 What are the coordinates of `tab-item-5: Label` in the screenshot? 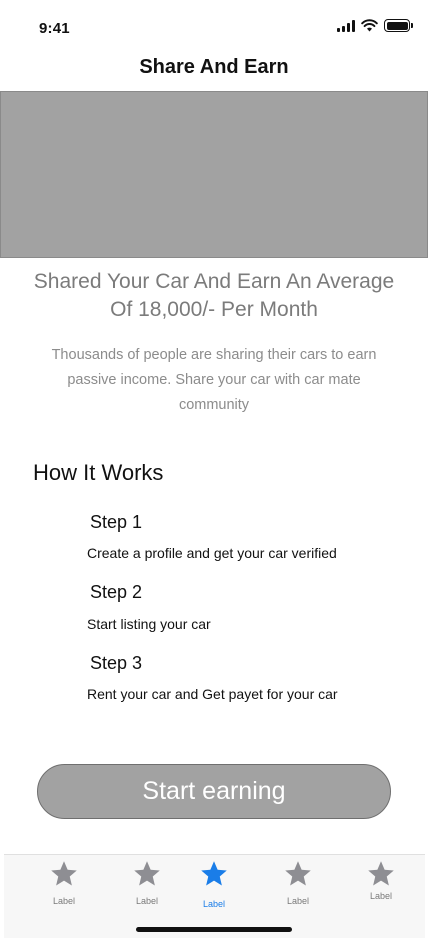 It's located at (381, 880).